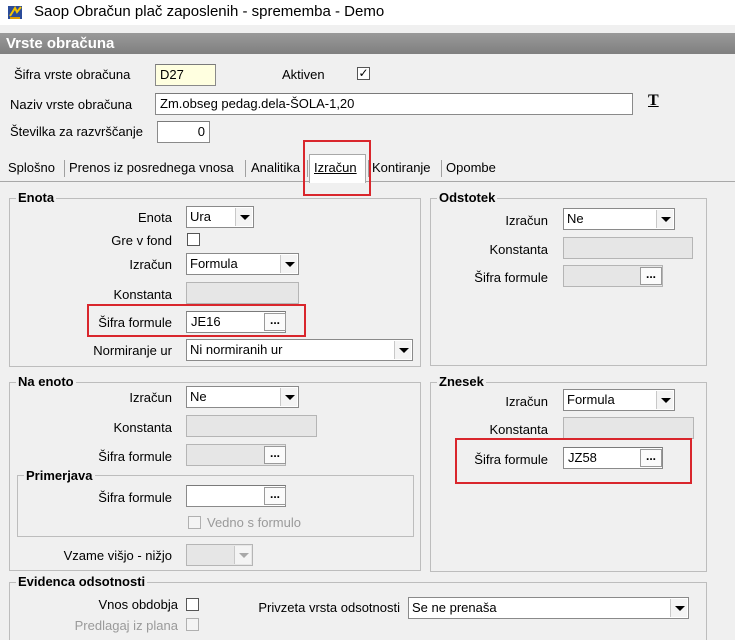 The height and width of the screenshot is (640, 735). Describe the element at coordinates (198, 396) in the screenshot. I see `na-enoto-izracun-value: Ne` at that location.